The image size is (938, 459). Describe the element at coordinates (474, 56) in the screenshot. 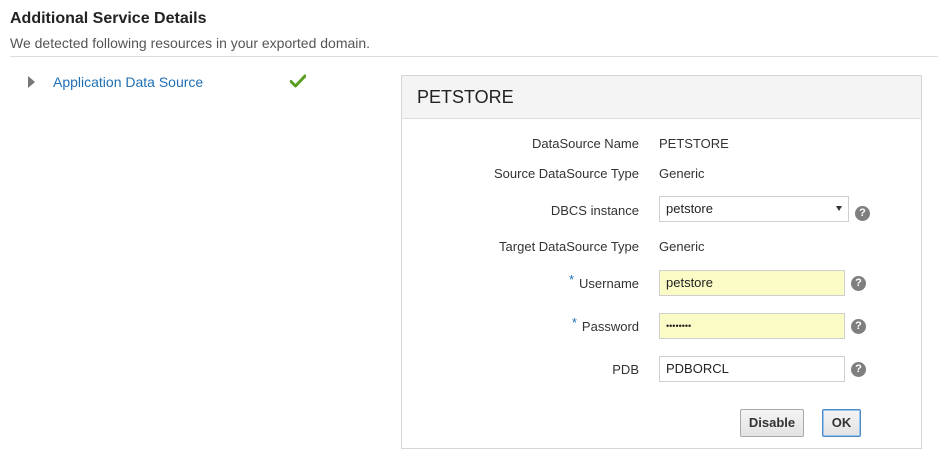

I see `header-divider` at that location.